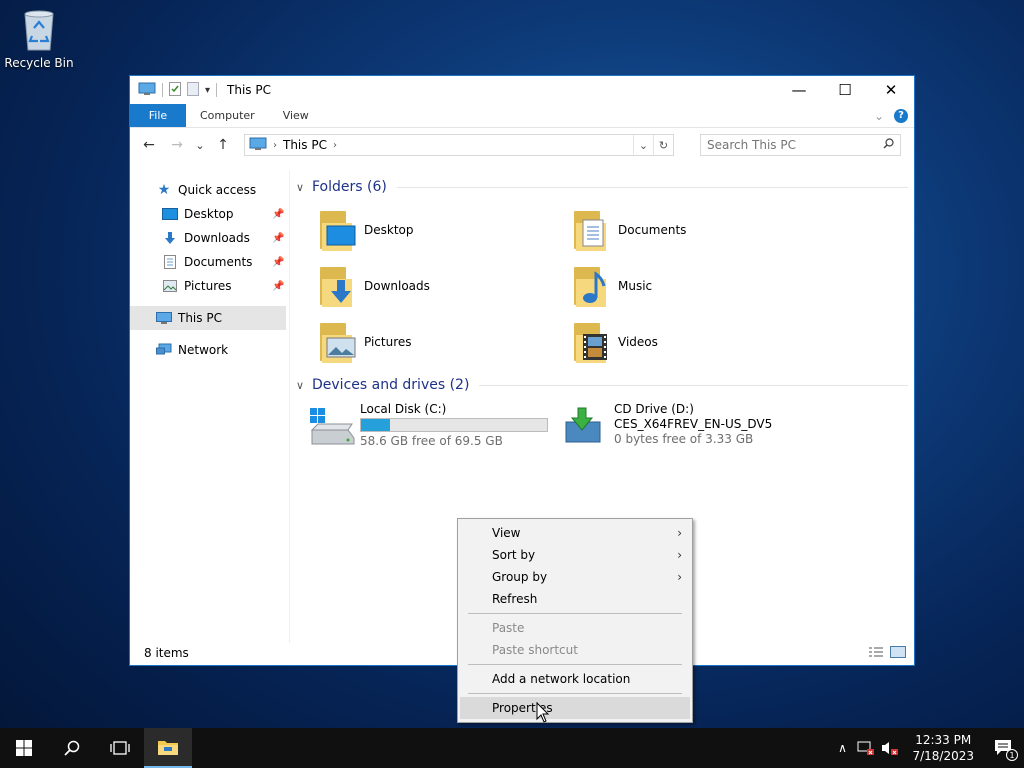 The image size is (1024, 768). Describe the element at coordinates (602, 385) in the screenshot. I see `drives-group-header: ∨ Devices and drives (2)` at that location.